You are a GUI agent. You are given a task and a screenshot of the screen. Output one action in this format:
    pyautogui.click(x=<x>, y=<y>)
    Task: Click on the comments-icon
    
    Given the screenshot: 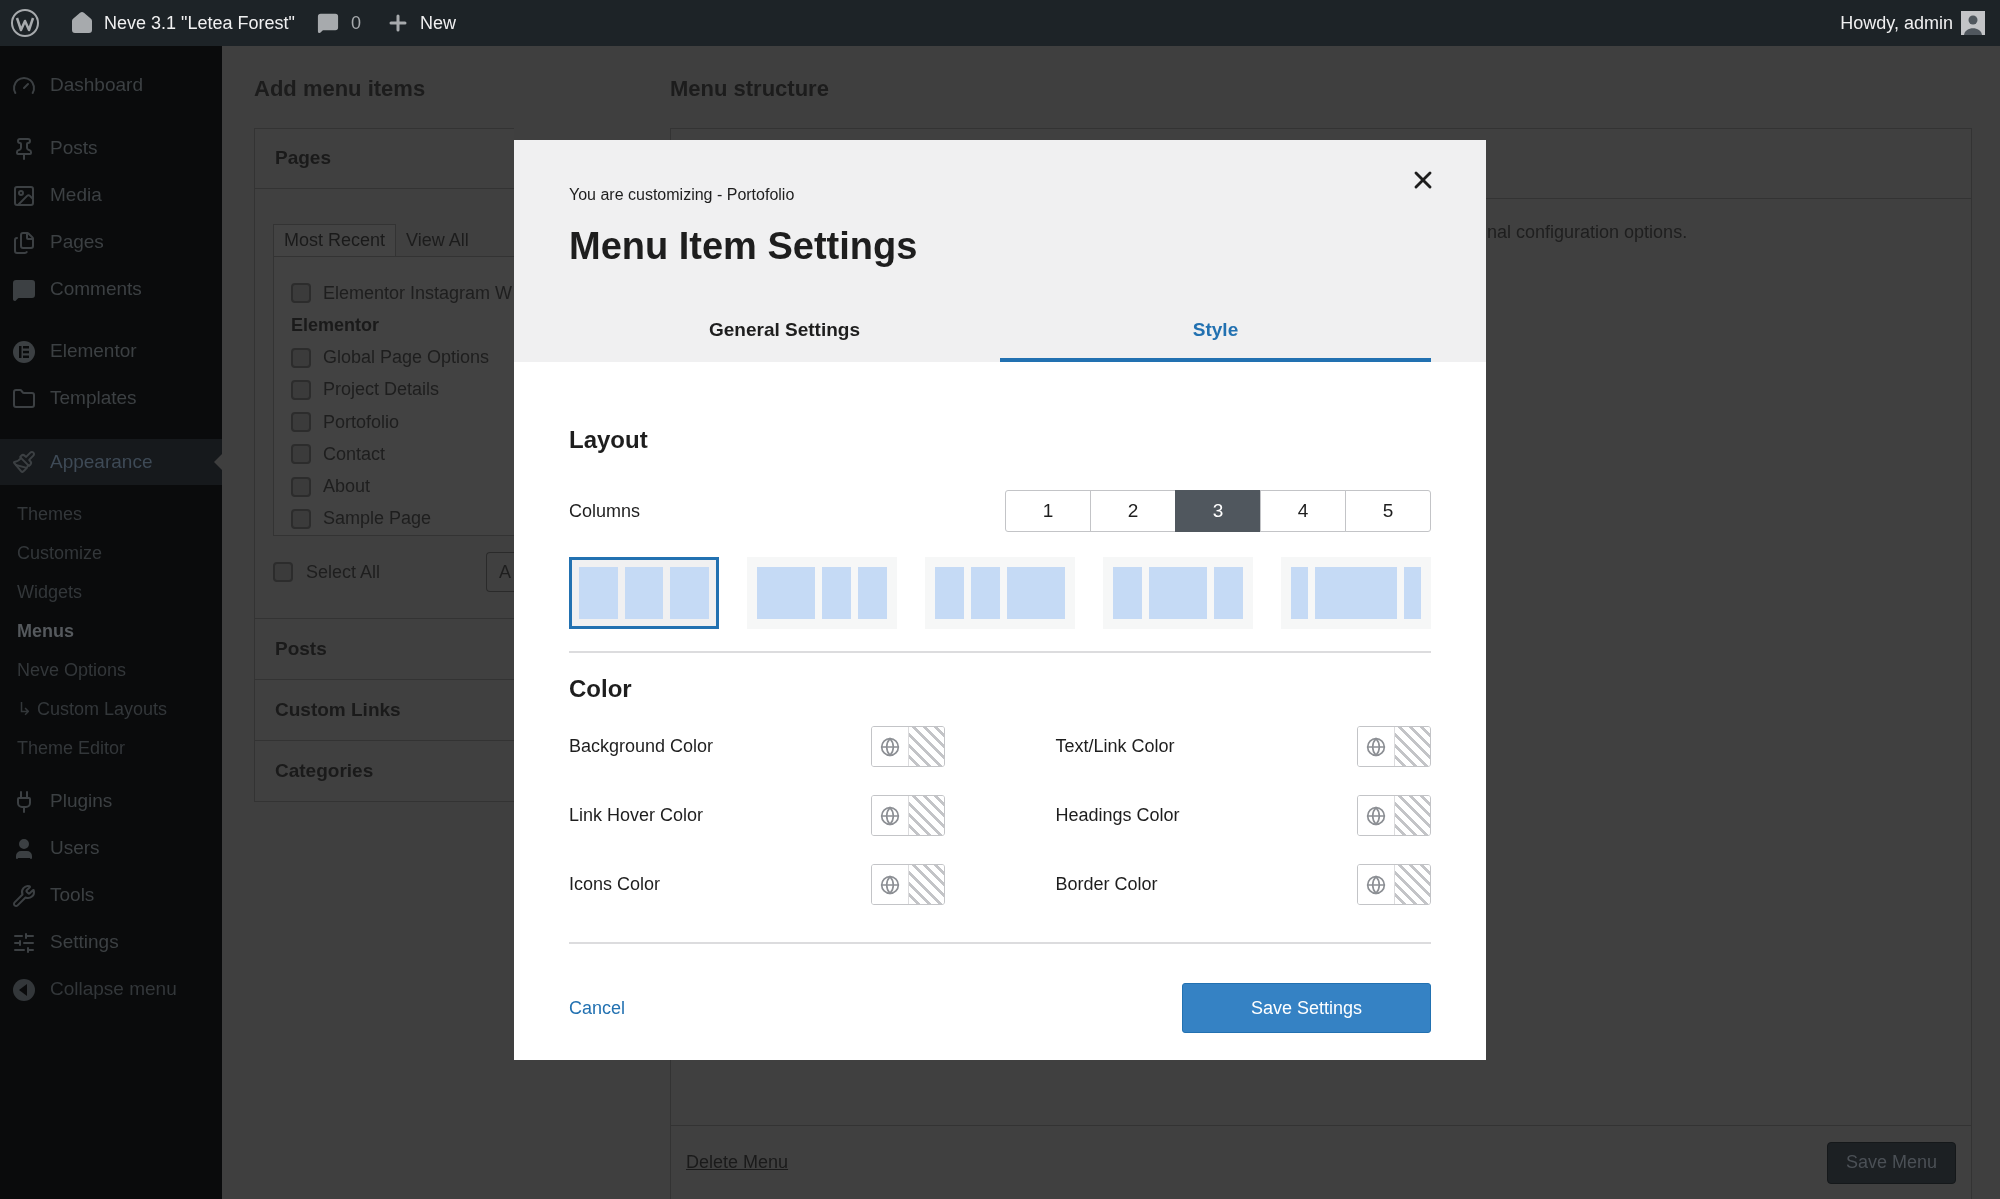 What is the action you would take?
    pyautogui.click(x=327, y=23)
    